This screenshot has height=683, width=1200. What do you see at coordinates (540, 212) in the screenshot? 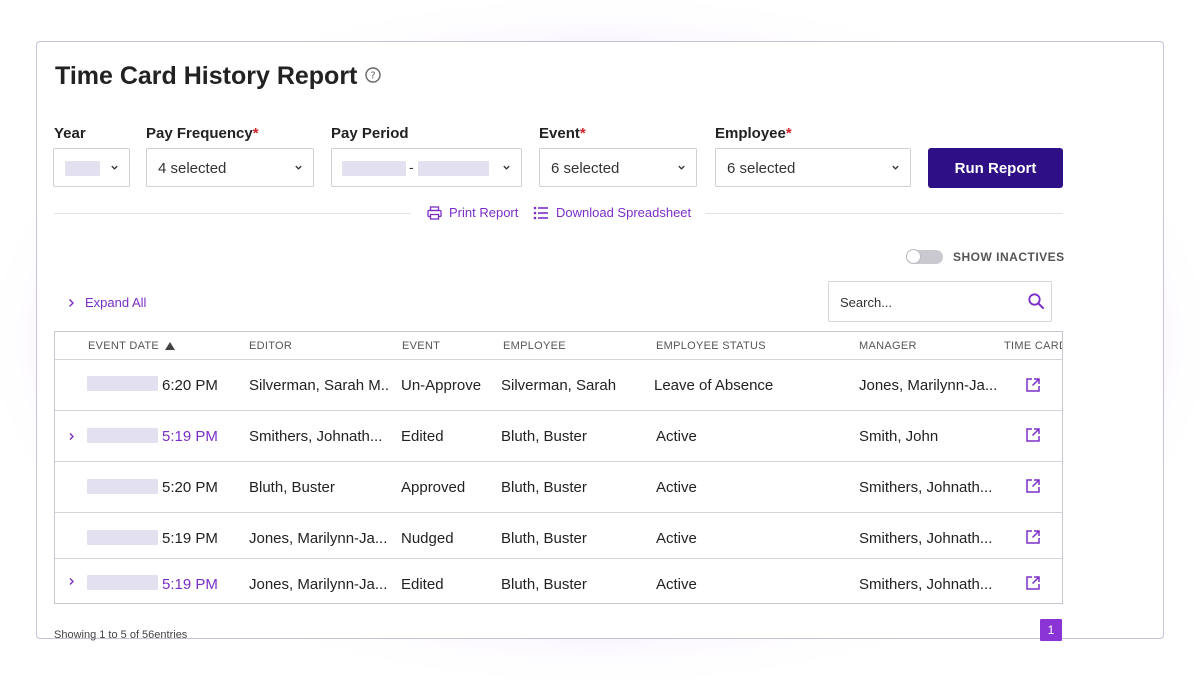
I see `list-icon` at bounding box center [540, 212].